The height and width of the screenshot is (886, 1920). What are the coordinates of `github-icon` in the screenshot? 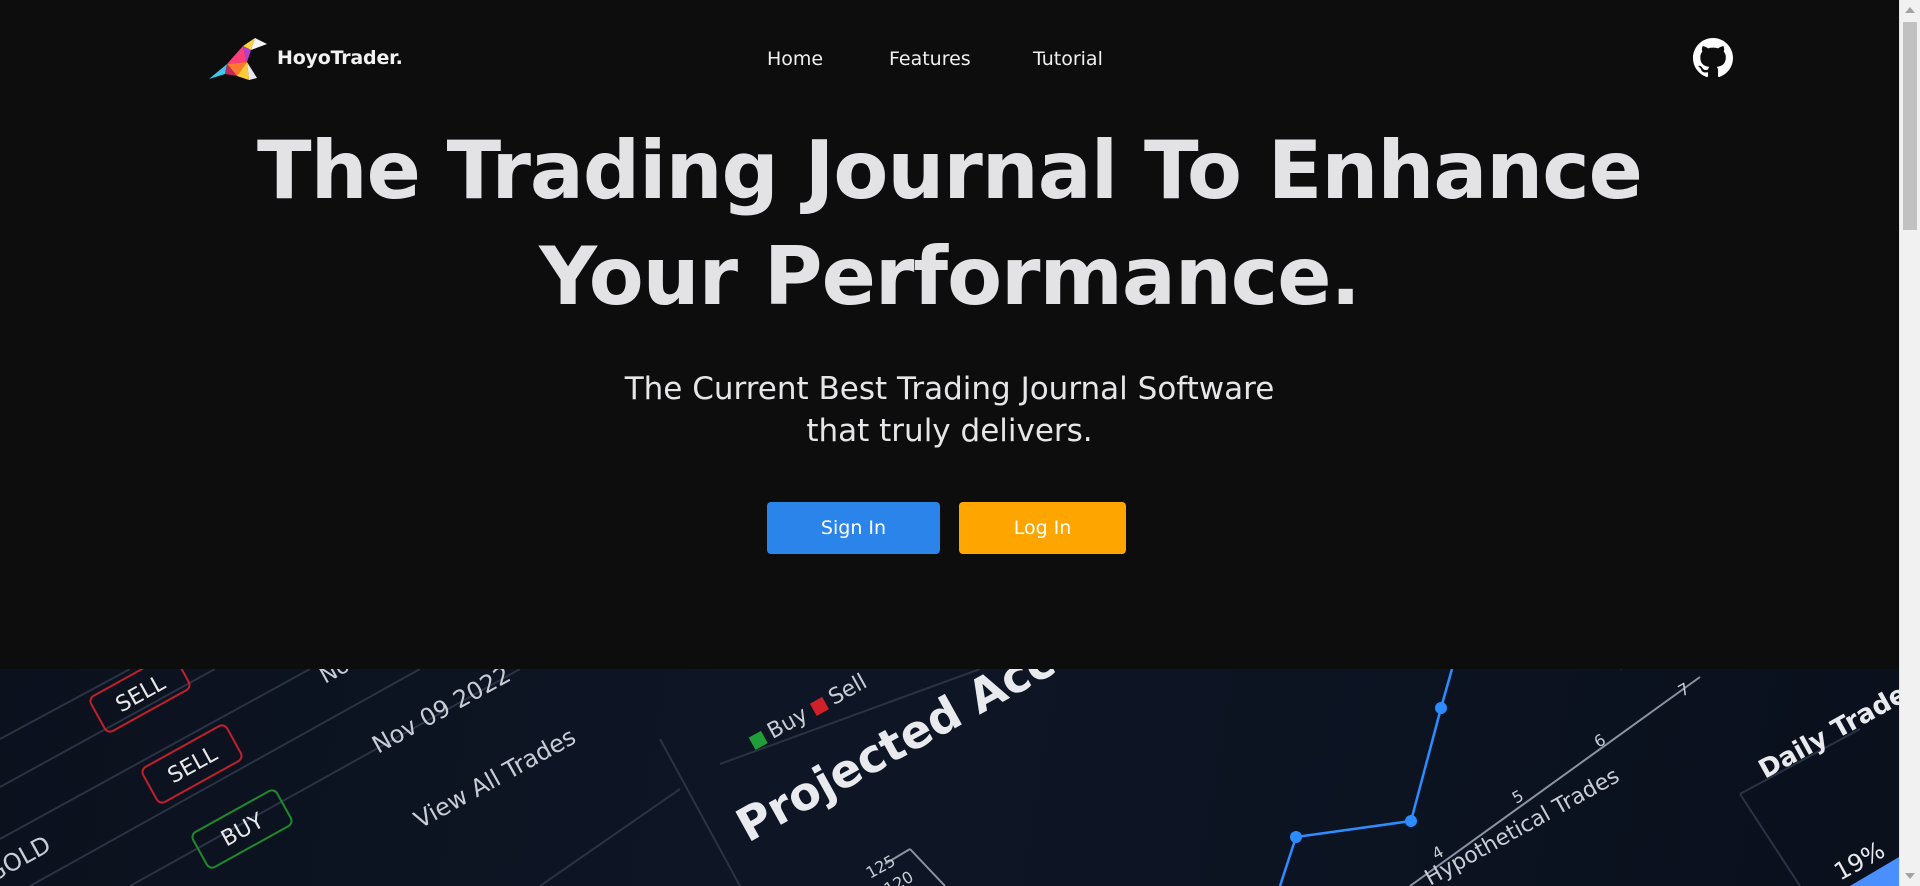 It's located at (1713, 58).